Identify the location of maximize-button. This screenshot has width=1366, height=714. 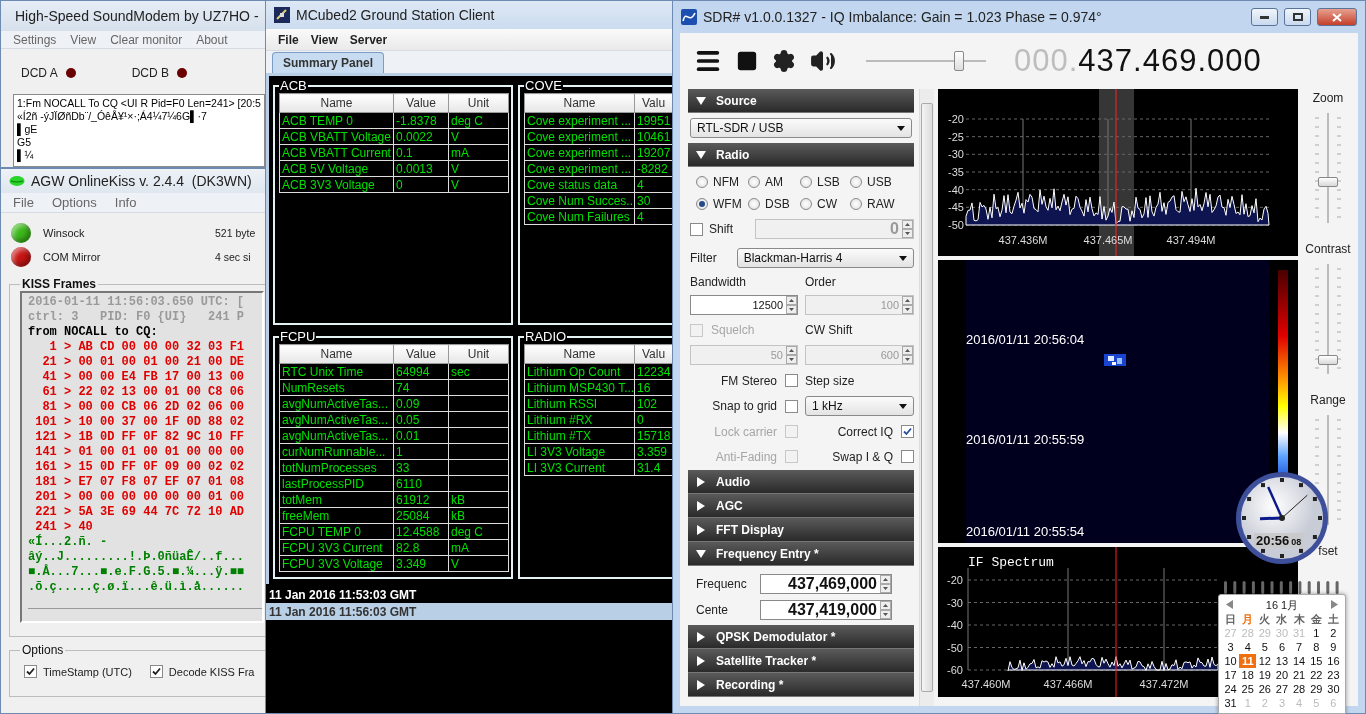
(1297, 17).